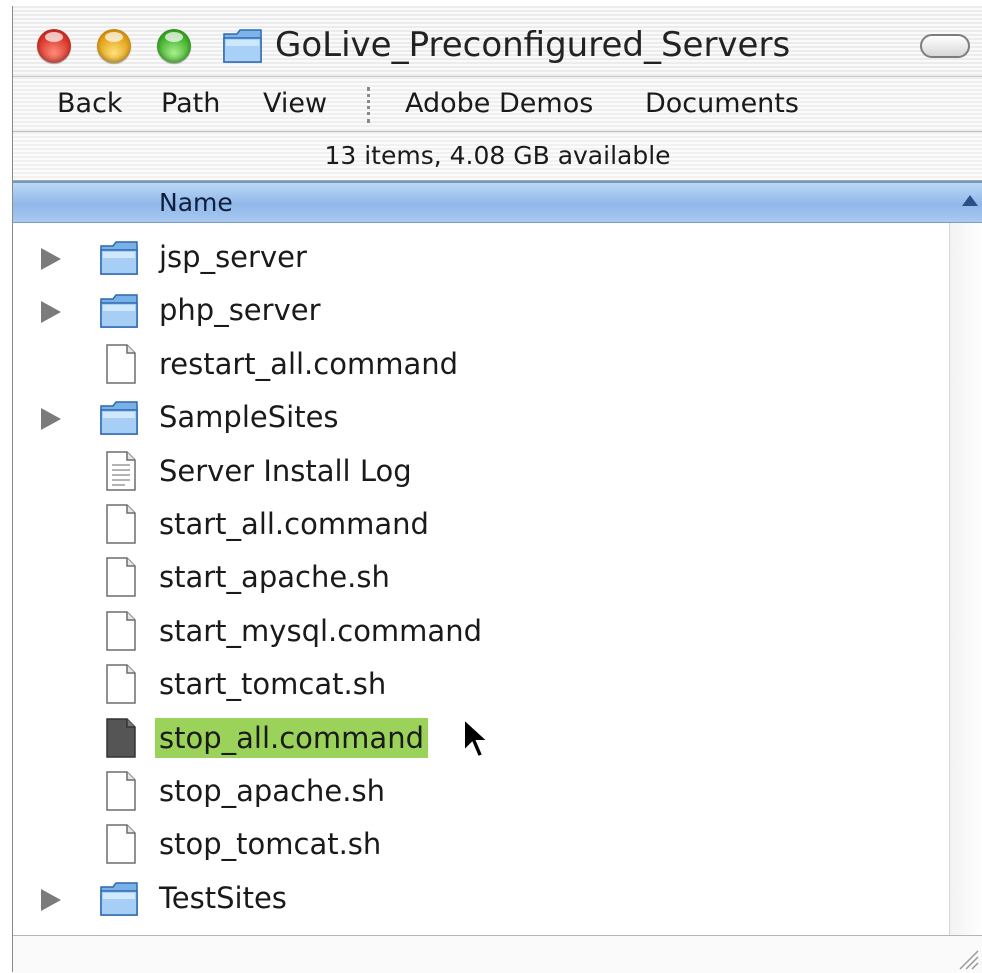 The image size is (982, 973). I want to click on file-row: start_all.command, so click(481, 524).